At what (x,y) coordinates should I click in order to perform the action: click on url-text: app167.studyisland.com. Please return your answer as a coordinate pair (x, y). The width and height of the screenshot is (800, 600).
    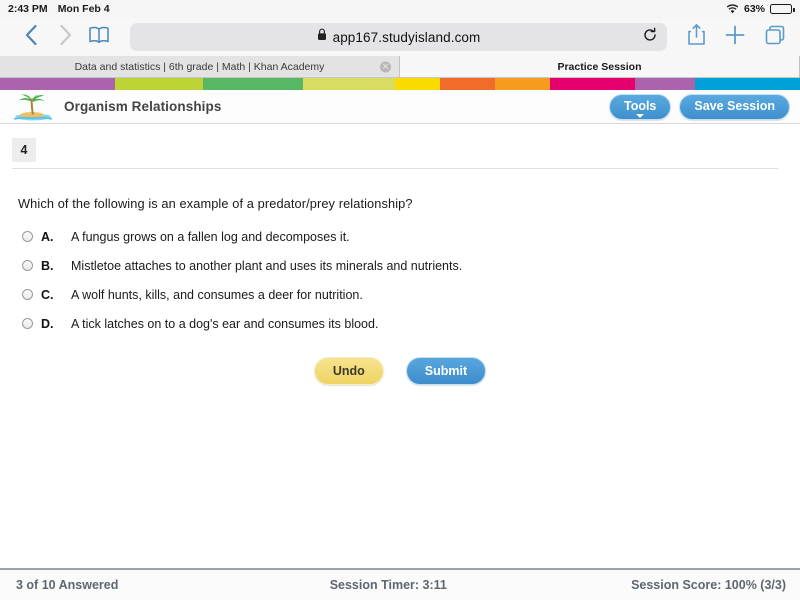
    Looking at the image, I should click on (406, 37).